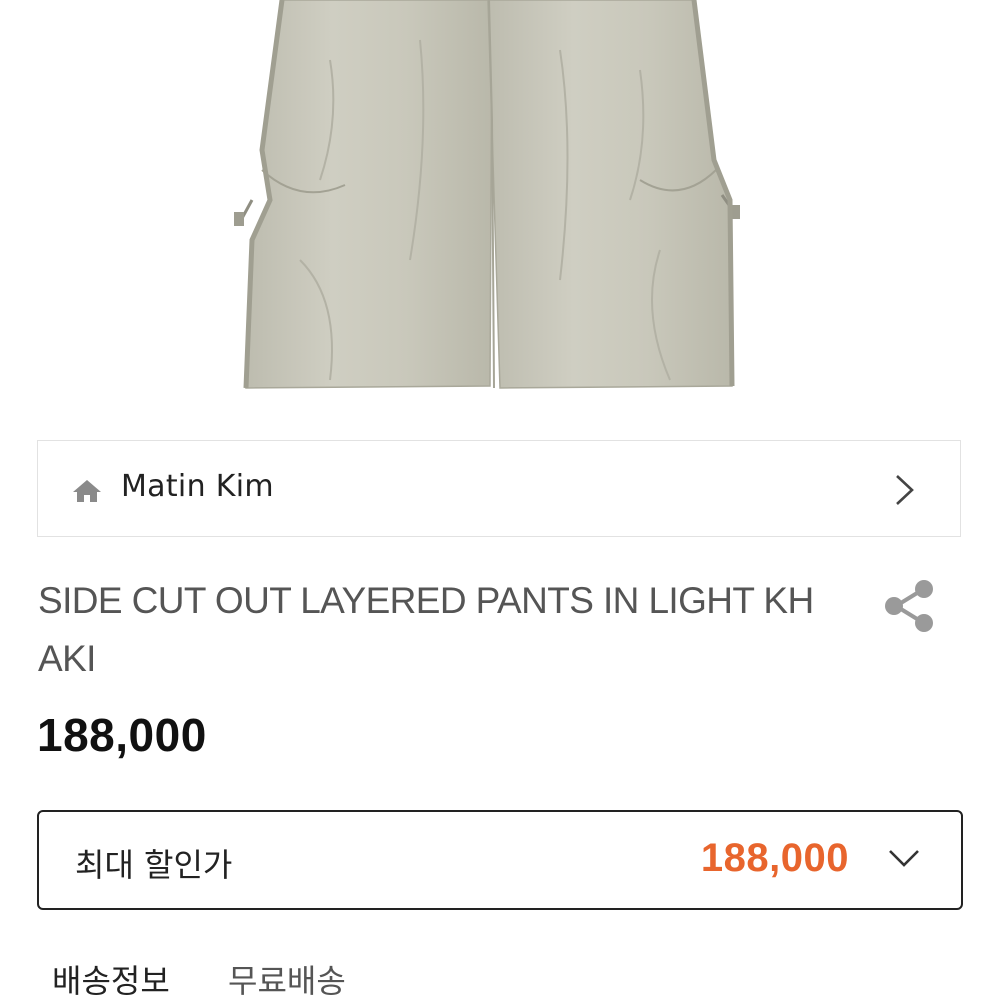 The width and height of the screenshot is (1000, 1000). What do you see at coordinates (154, 865) in the screenshot?
I see `discount-label: 최대 할인가` at bounding box center [154, 865].